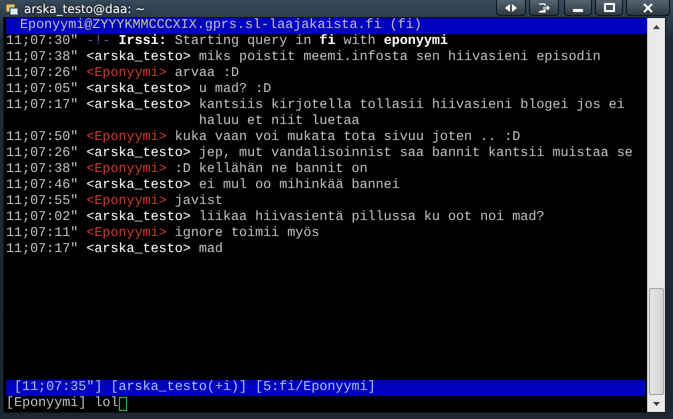 The height and width of the screenshot is (419, 673). What do you see at coordinates (656, 26) in the screenshot?
I see `scroll-up-icon` at bounding box center [656, 26].